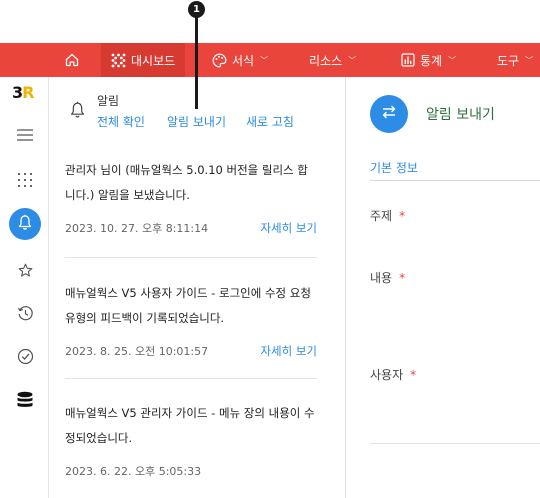 This screenshot has height=498, width=540. I want to click on panel-title: 알림, so click(108, 101).